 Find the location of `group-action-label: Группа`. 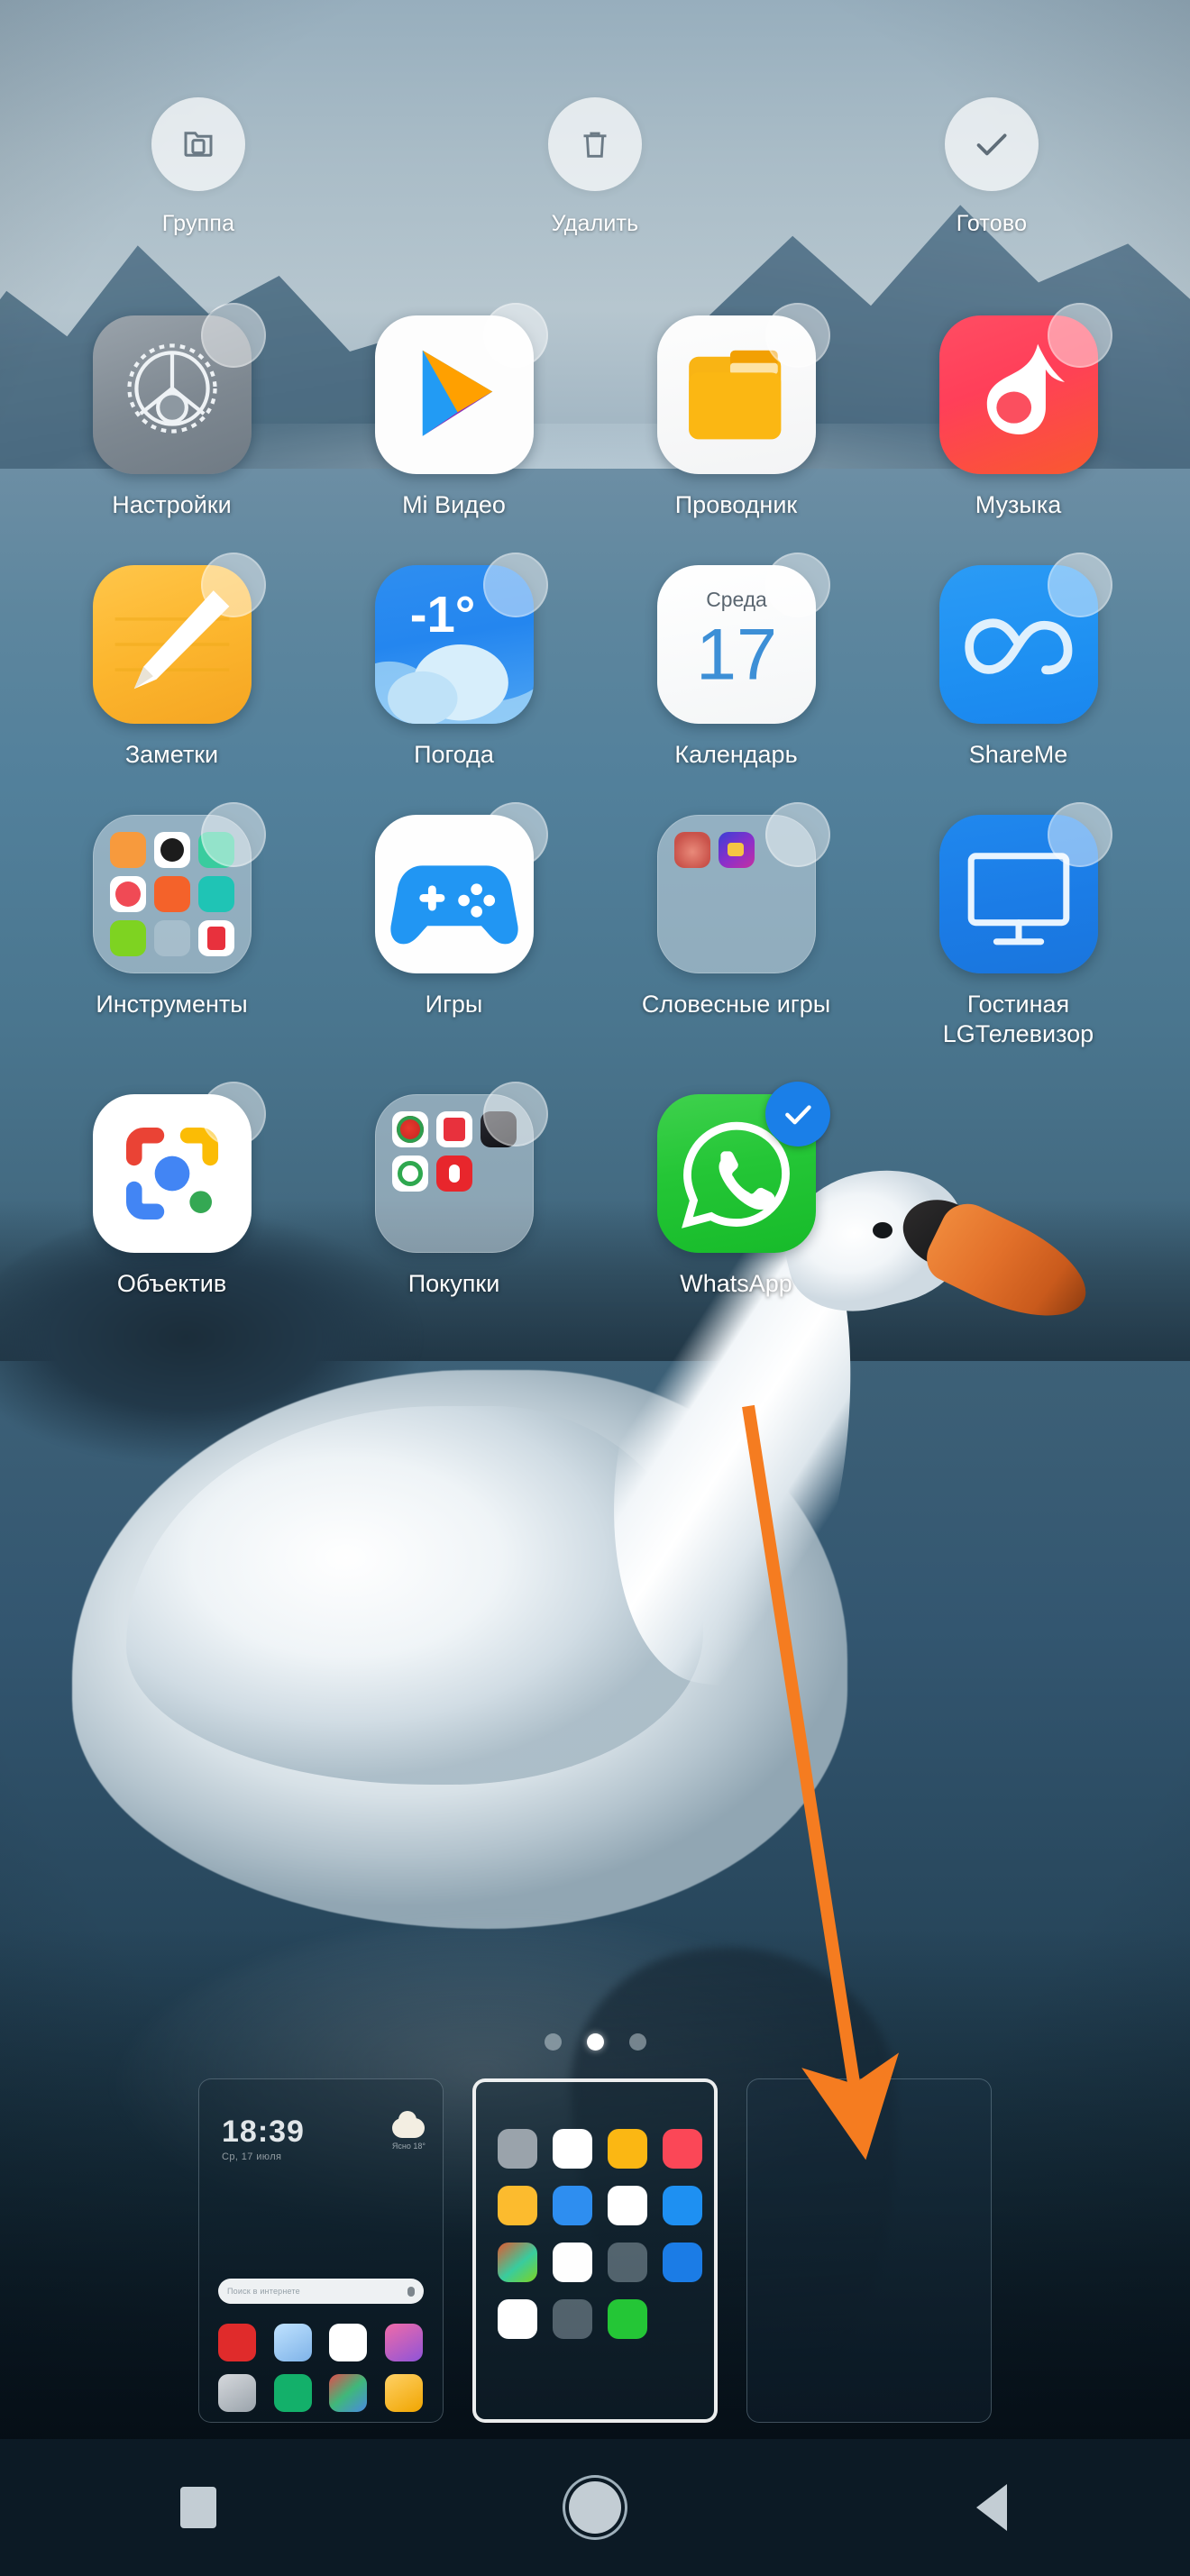

group-action-label: Группа is located at coordinates (198, 223).